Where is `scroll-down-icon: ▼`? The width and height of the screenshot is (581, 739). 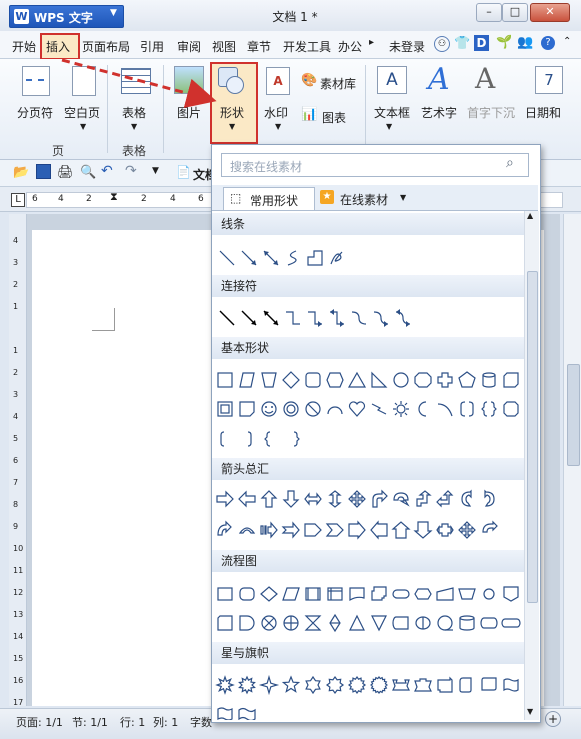
scroll-down-icon: ▼ is located at coordinates (530, 711).